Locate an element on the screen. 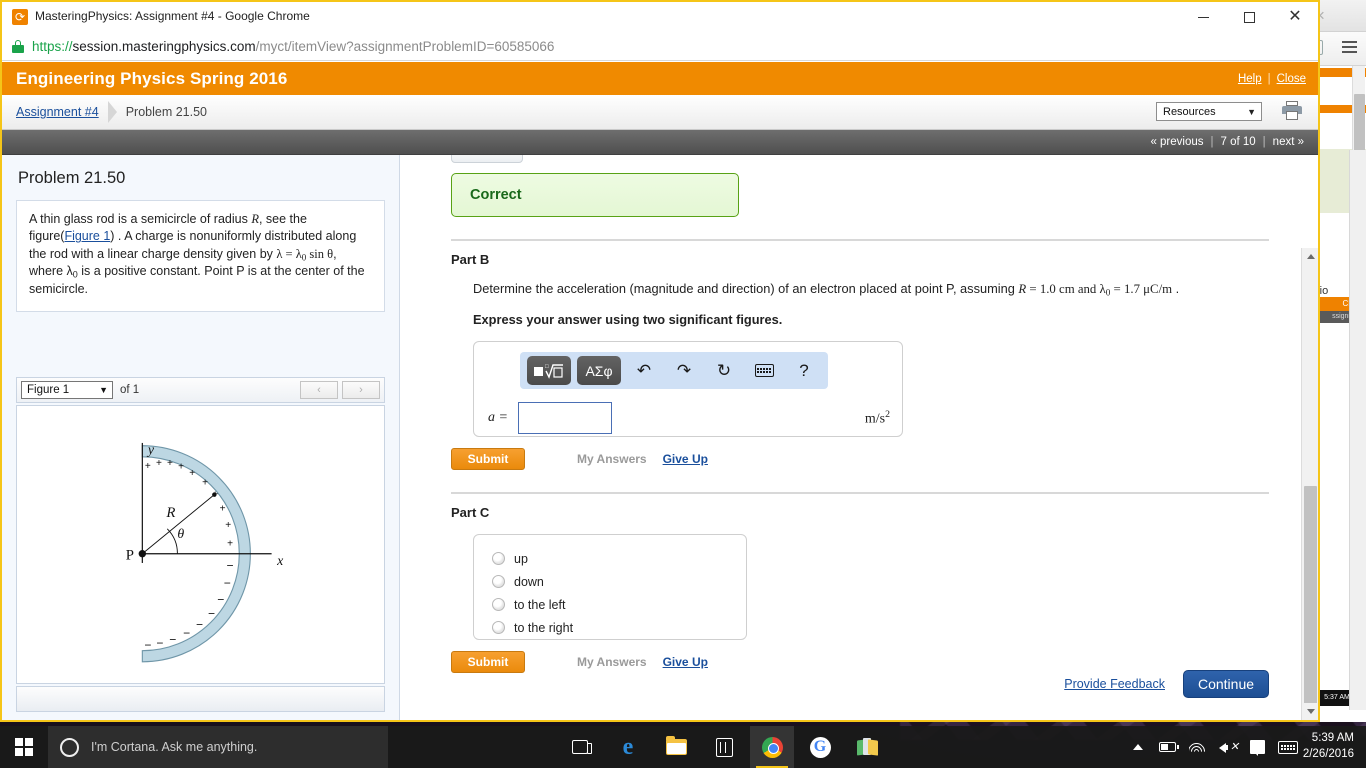 Image resolution: width=1366 pixels, height=768 pixels. wifi-button is located at coordinates (1198, 747).